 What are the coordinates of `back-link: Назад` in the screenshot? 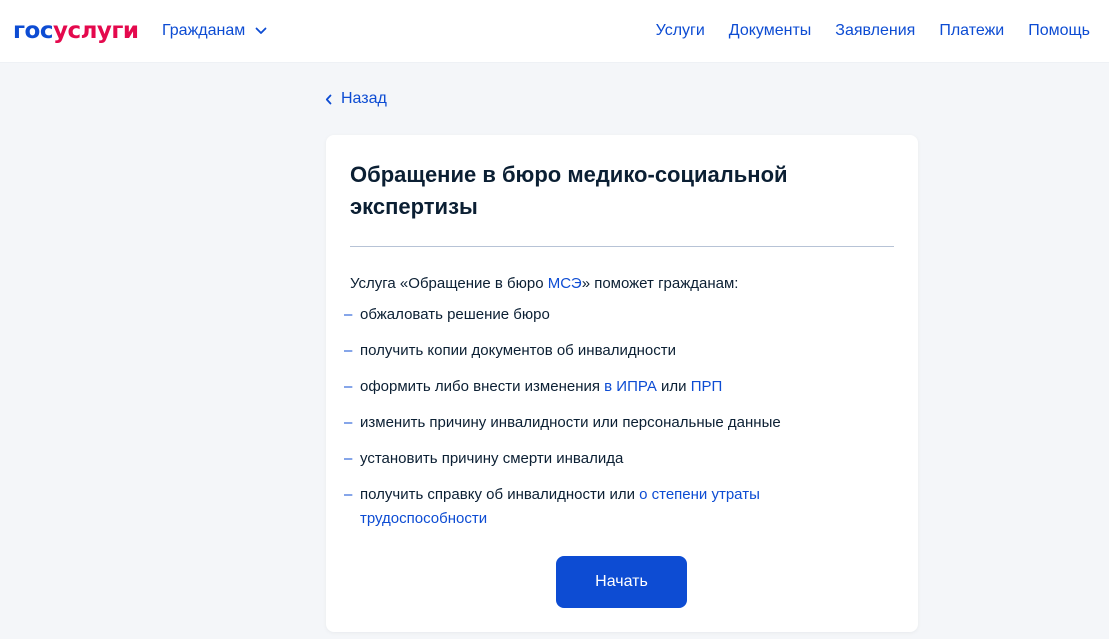 It's located at (356, 99).